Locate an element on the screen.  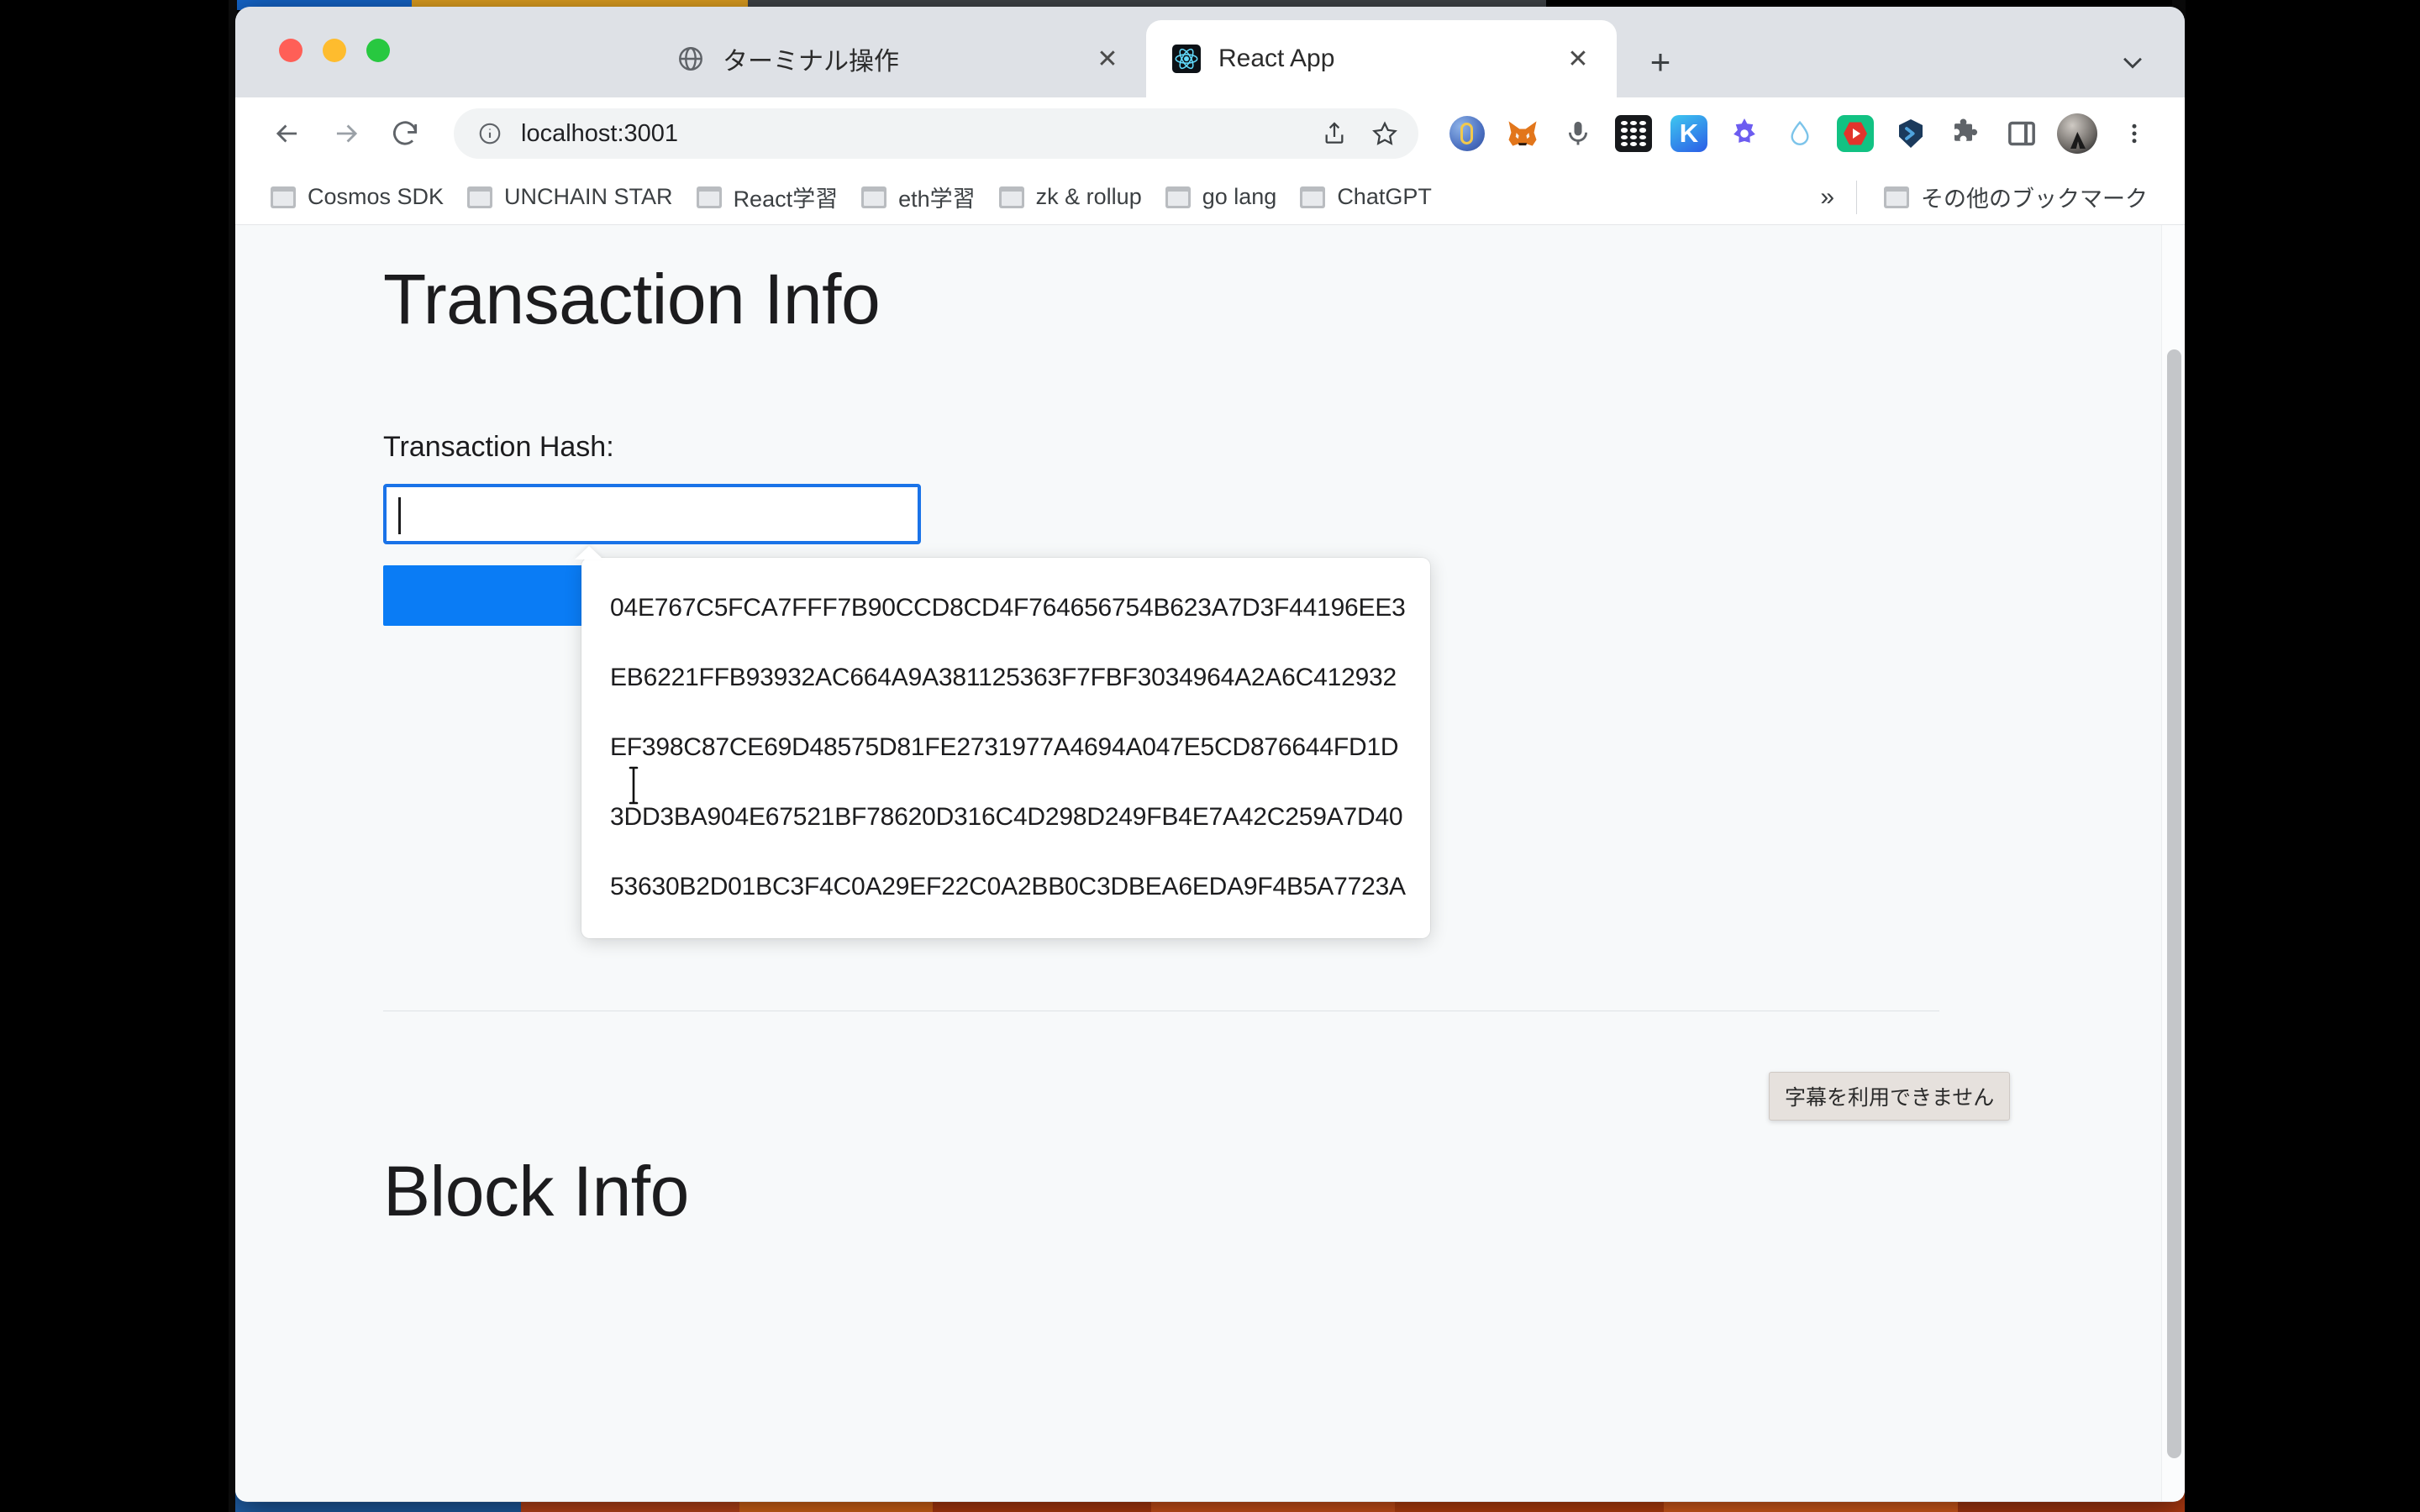
browser-toolbar: localhost:3001 K is located at coordinates (1210, 133).